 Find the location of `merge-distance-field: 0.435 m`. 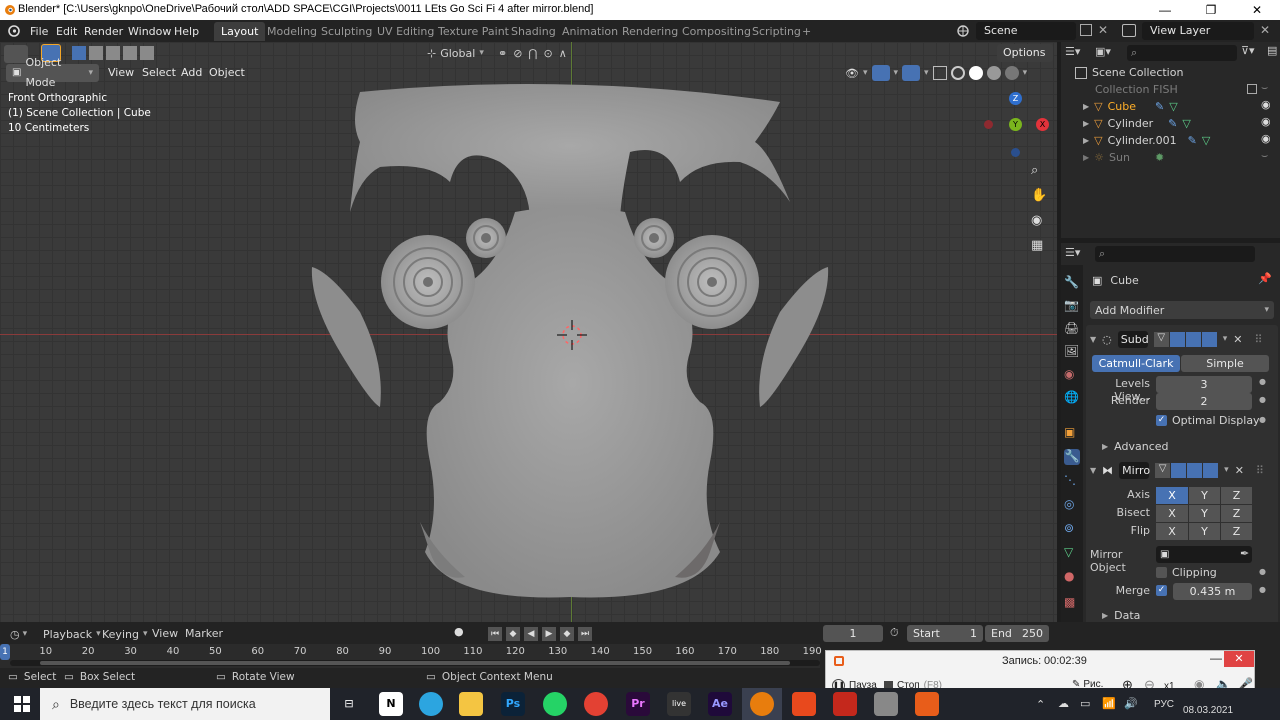

merge-distance-field: 0.435 m is located at coordinates (1212, 591).